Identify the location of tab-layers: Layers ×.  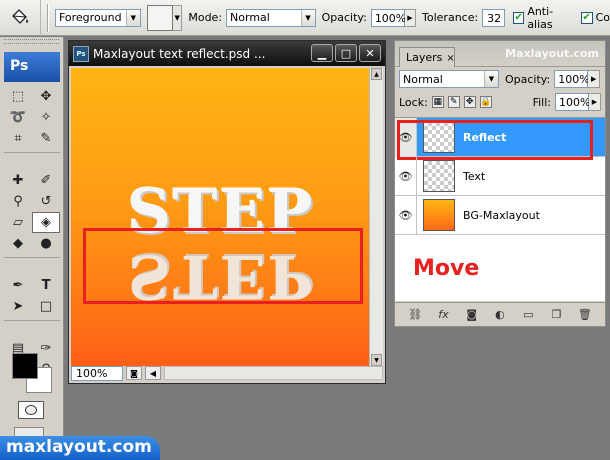
(427, 57).